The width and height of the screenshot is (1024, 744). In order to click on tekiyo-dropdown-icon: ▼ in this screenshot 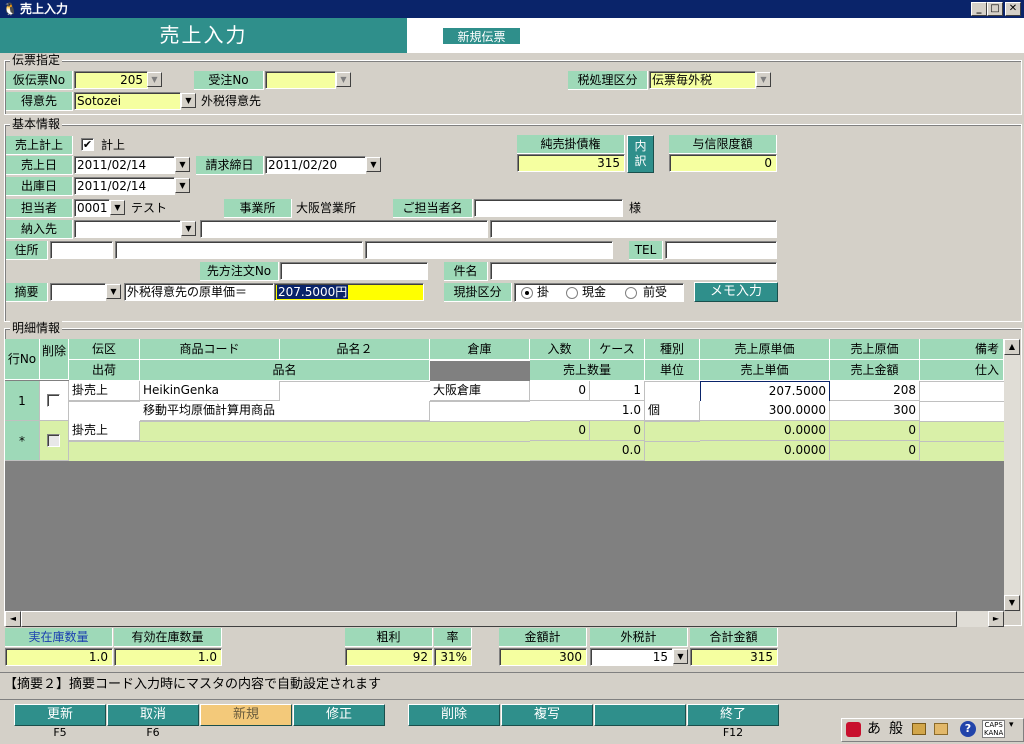, I will do `click(113, 291)`.